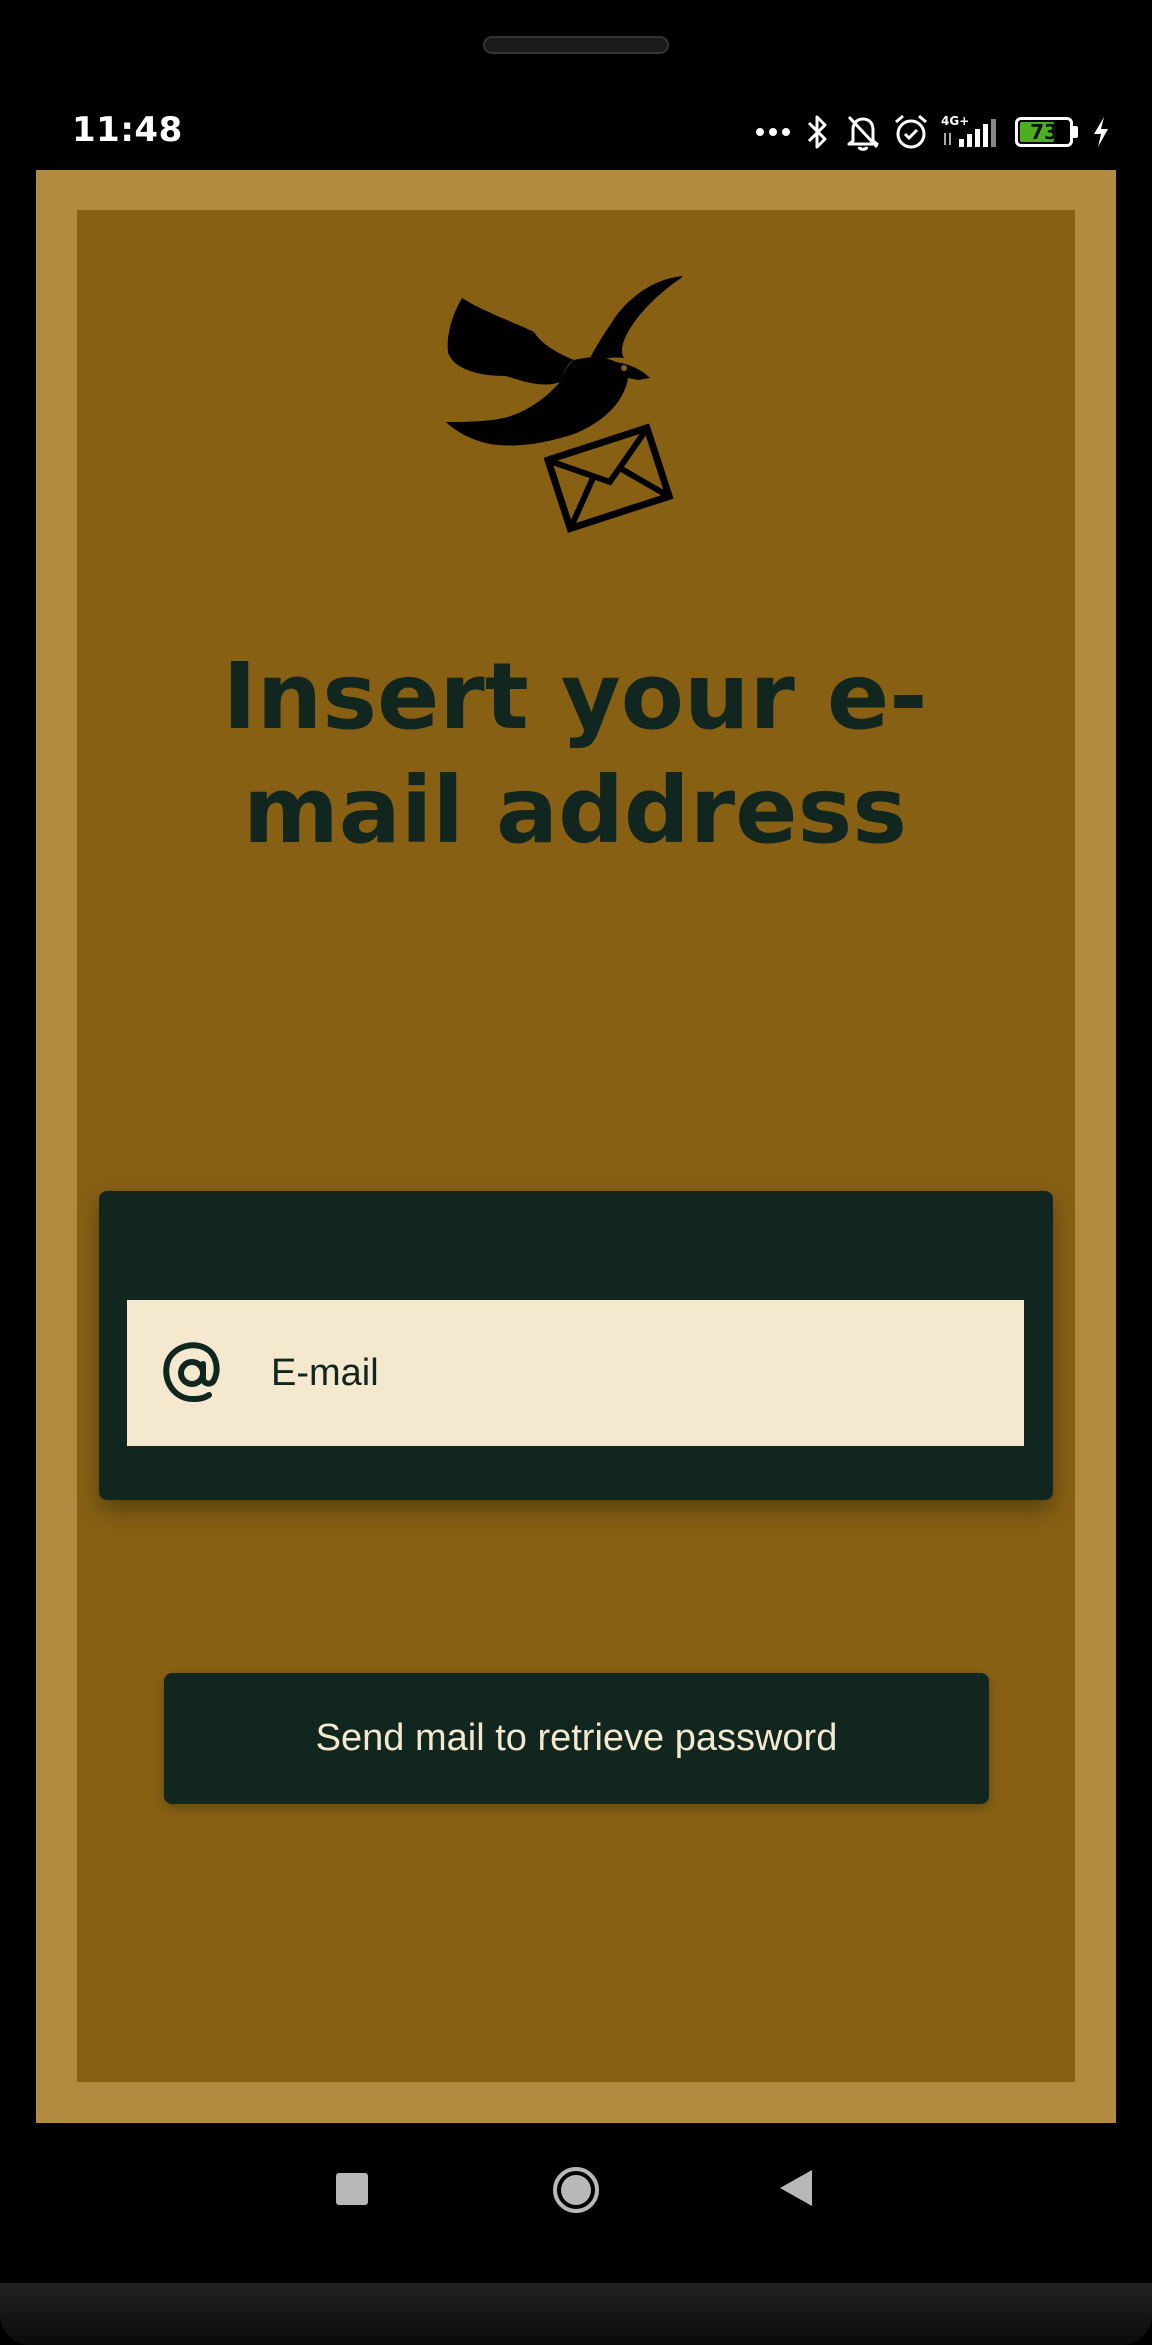 The image size is (1152, 2345). Describe the element at coordinates (933, 132) in the screenshot. I see `status-icons: 4G+ 73` at that location.